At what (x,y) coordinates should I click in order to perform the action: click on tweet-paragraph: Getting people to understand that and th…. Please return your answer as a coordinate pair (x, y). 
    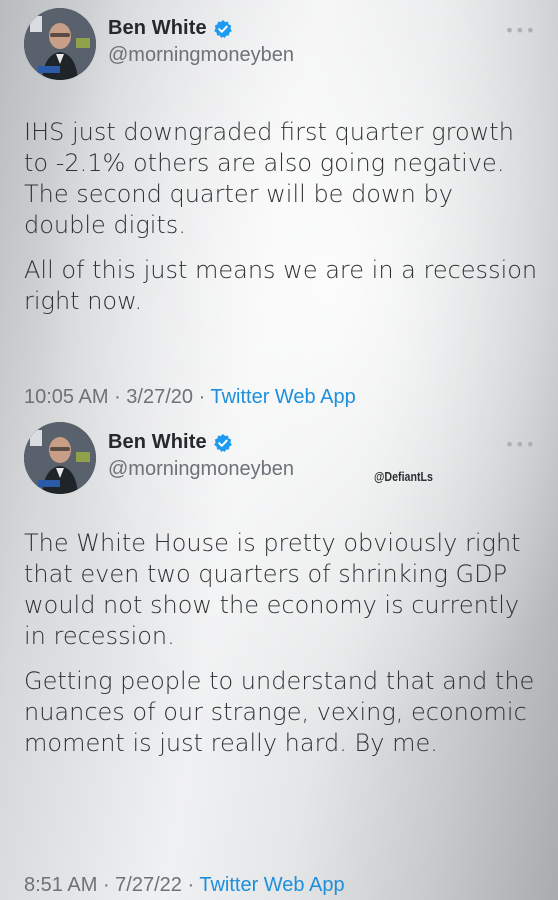
    Looking at the image, I should click on (279, 712).